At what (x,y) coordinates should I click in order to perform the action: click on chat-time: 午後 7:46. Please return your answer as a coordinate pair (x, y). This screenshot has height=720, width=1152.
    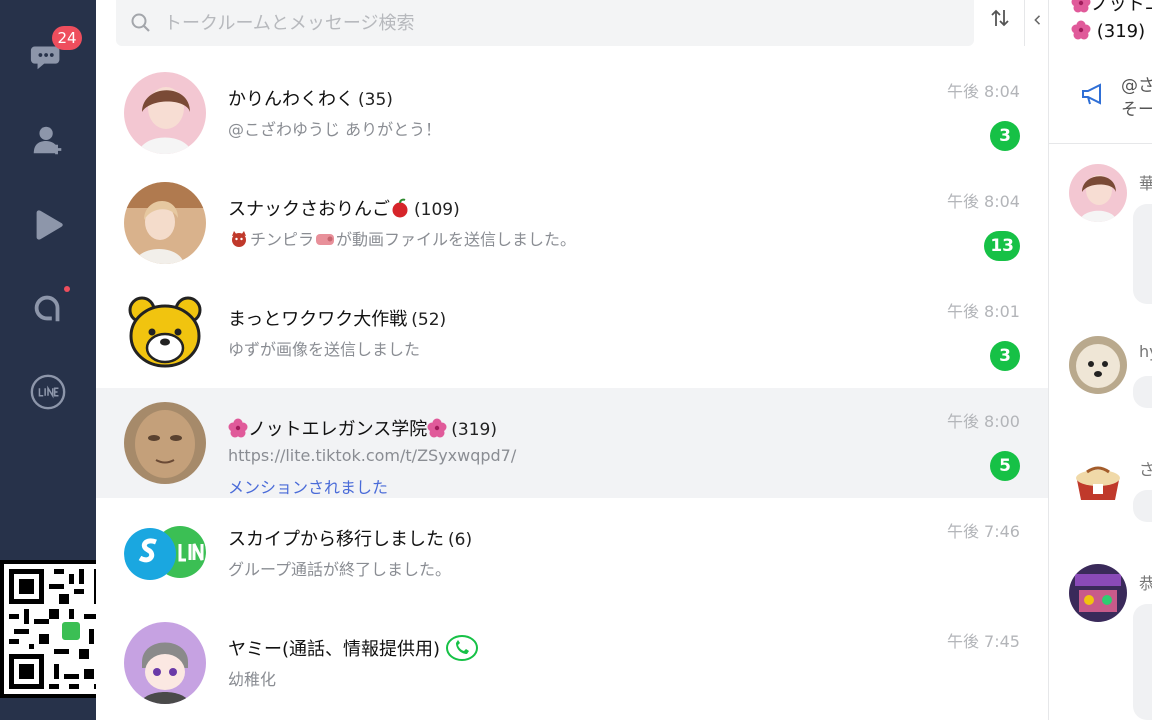
    Looking at the image, I should click on (983, 531).